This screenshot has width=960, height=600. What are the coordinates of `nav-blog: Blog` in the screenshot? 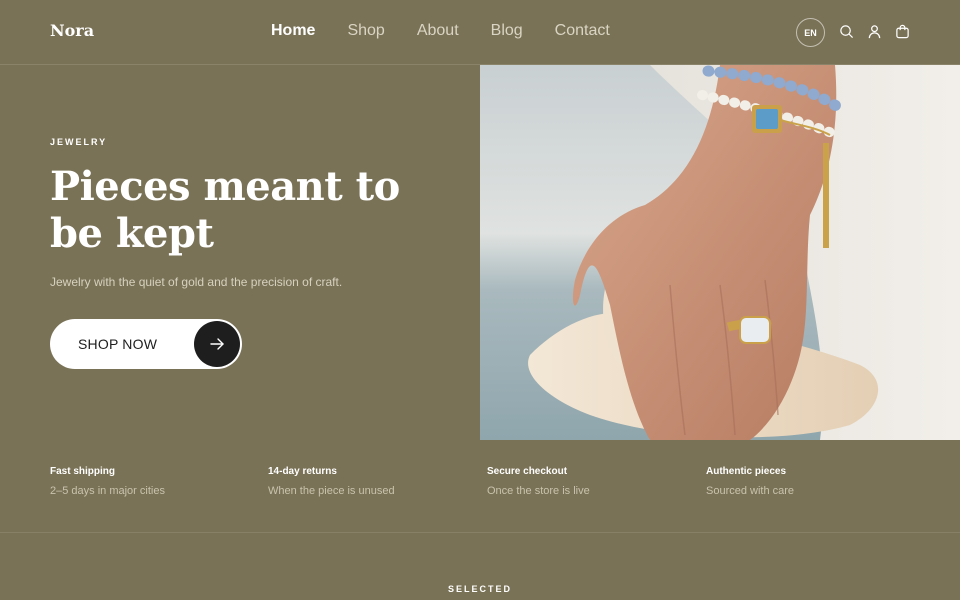 It's located at (507, 31).